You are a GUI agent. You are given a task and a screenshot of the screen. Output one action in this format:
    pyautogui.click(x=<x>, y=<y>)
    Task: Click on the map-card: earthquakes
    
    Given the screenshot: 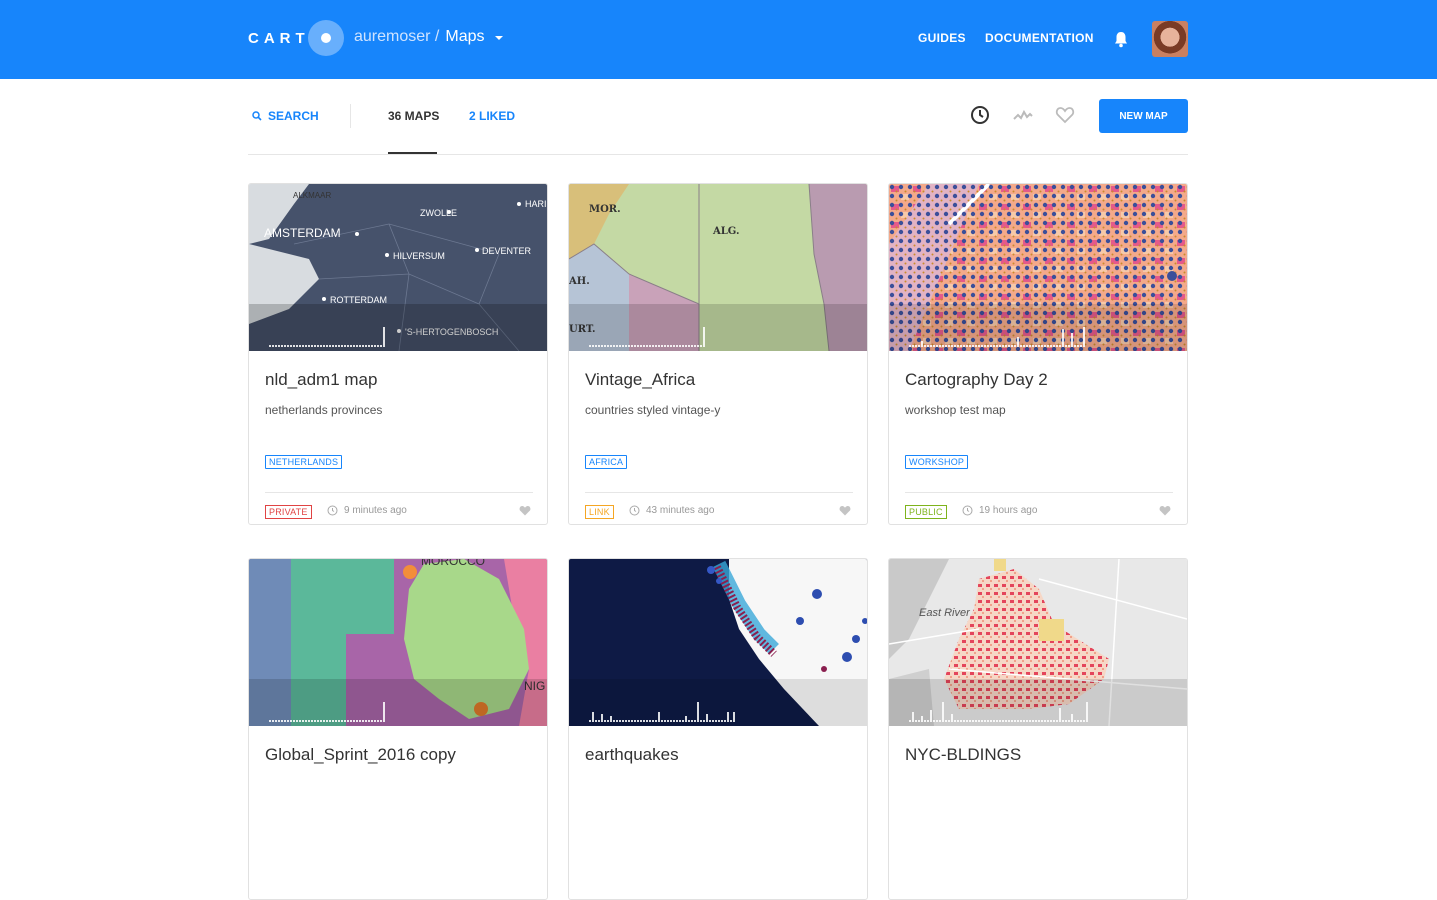 What is the action you would take?
    pyautogui.click(x=718, y=729)
    